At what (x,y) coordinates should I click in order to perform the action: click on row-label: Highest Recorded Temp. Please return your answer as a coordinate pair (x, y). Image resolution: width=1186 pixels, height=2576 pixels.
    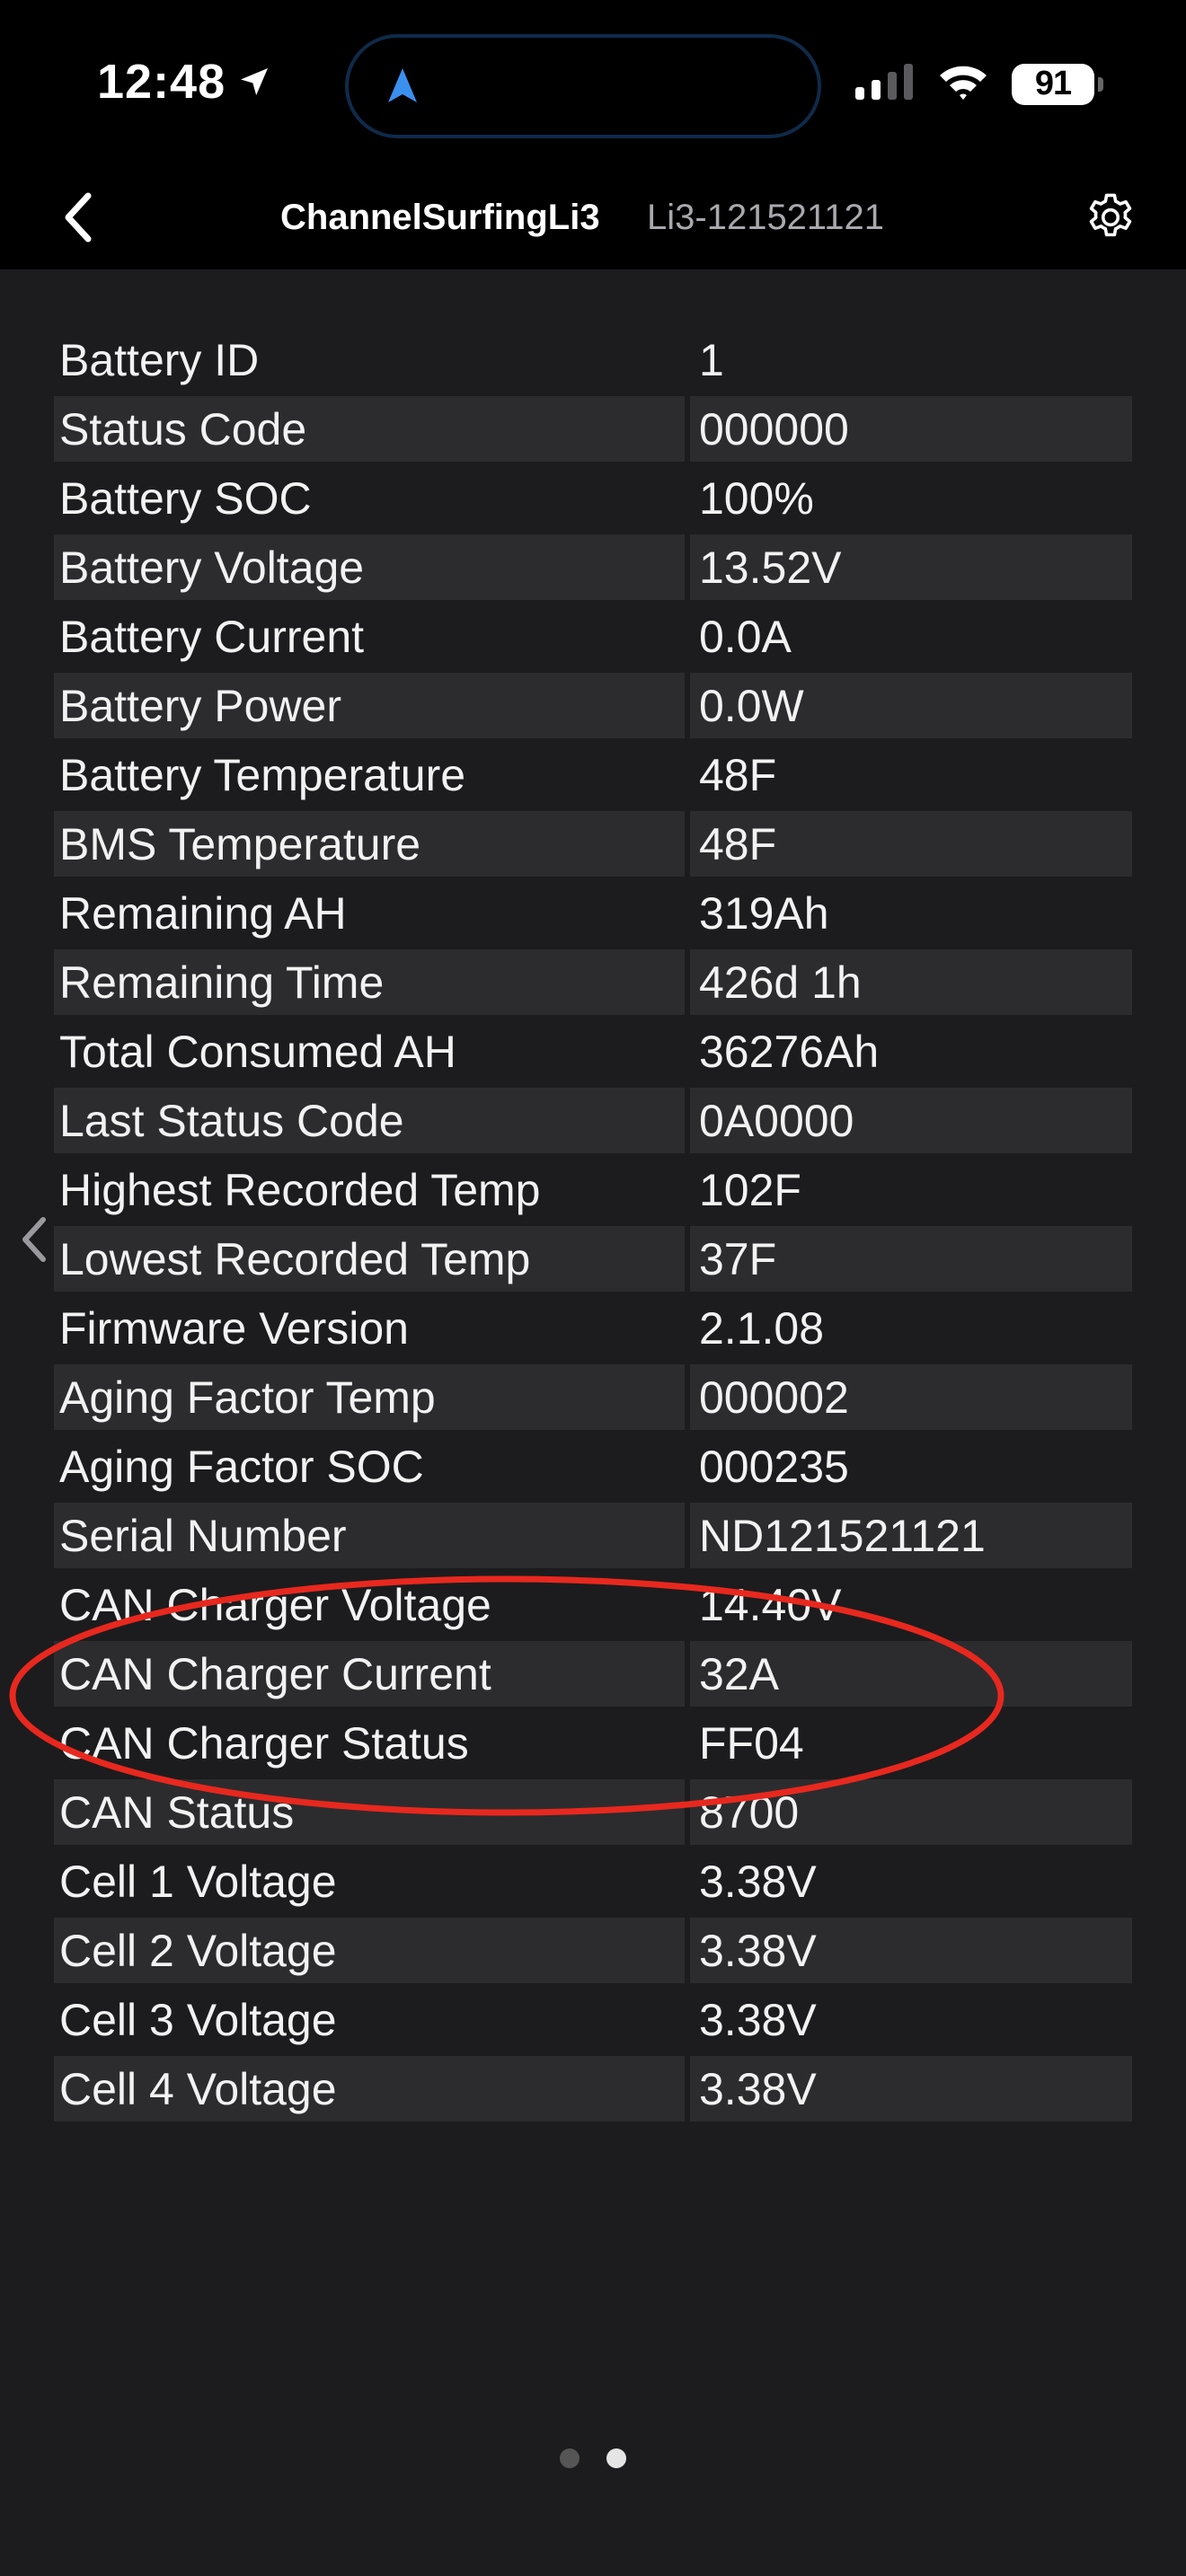
    Looking at the image, I should click on (300, 1189).